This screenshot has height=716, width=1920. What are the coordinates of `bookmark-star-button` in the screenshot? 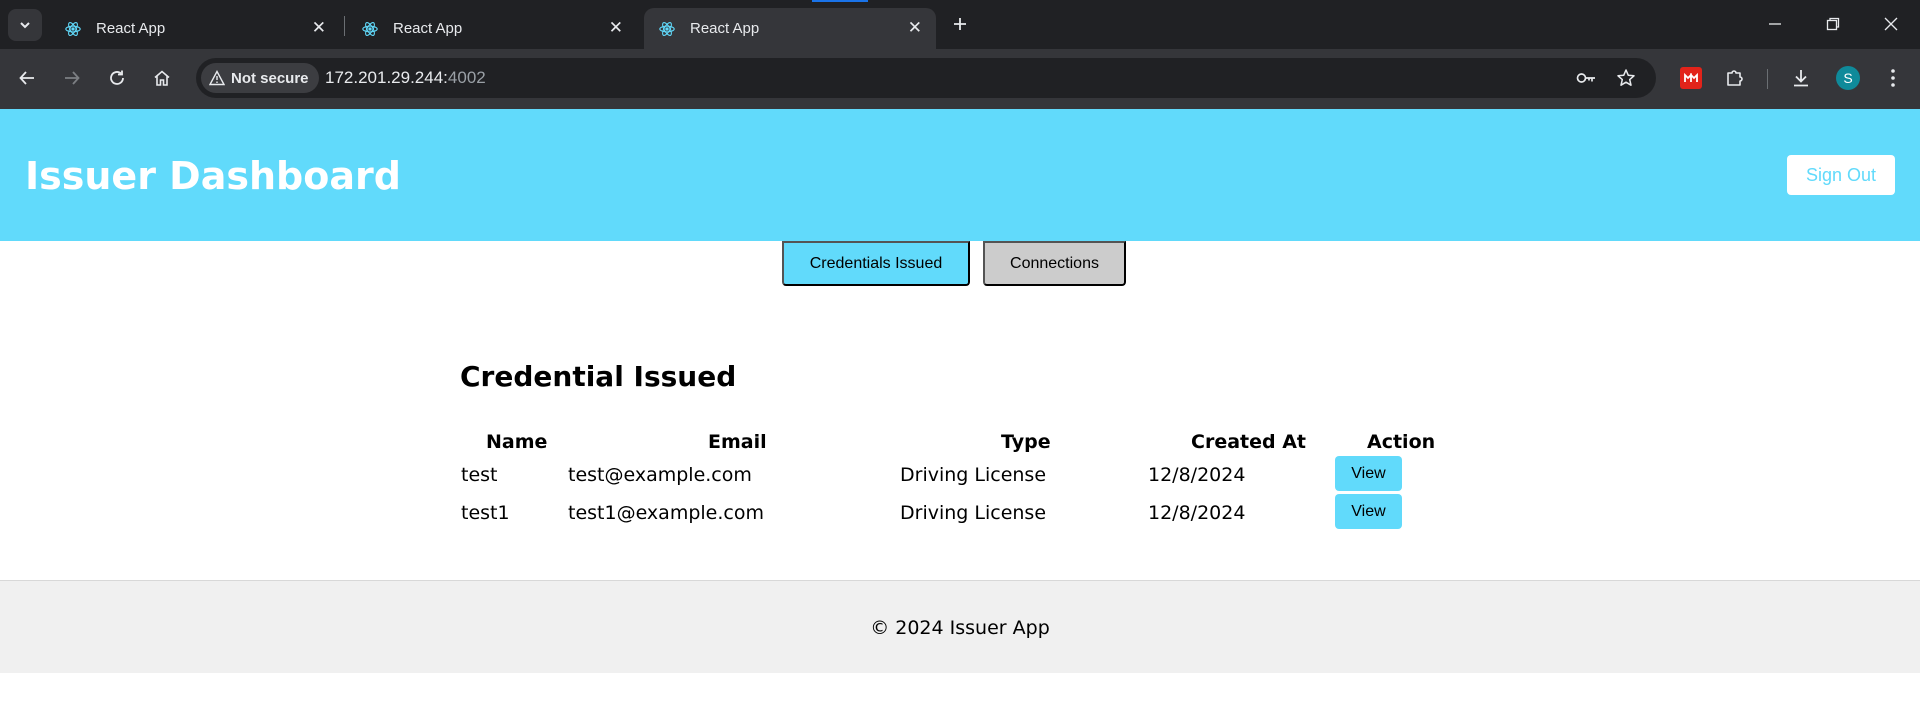 It's located at (1626, 78).